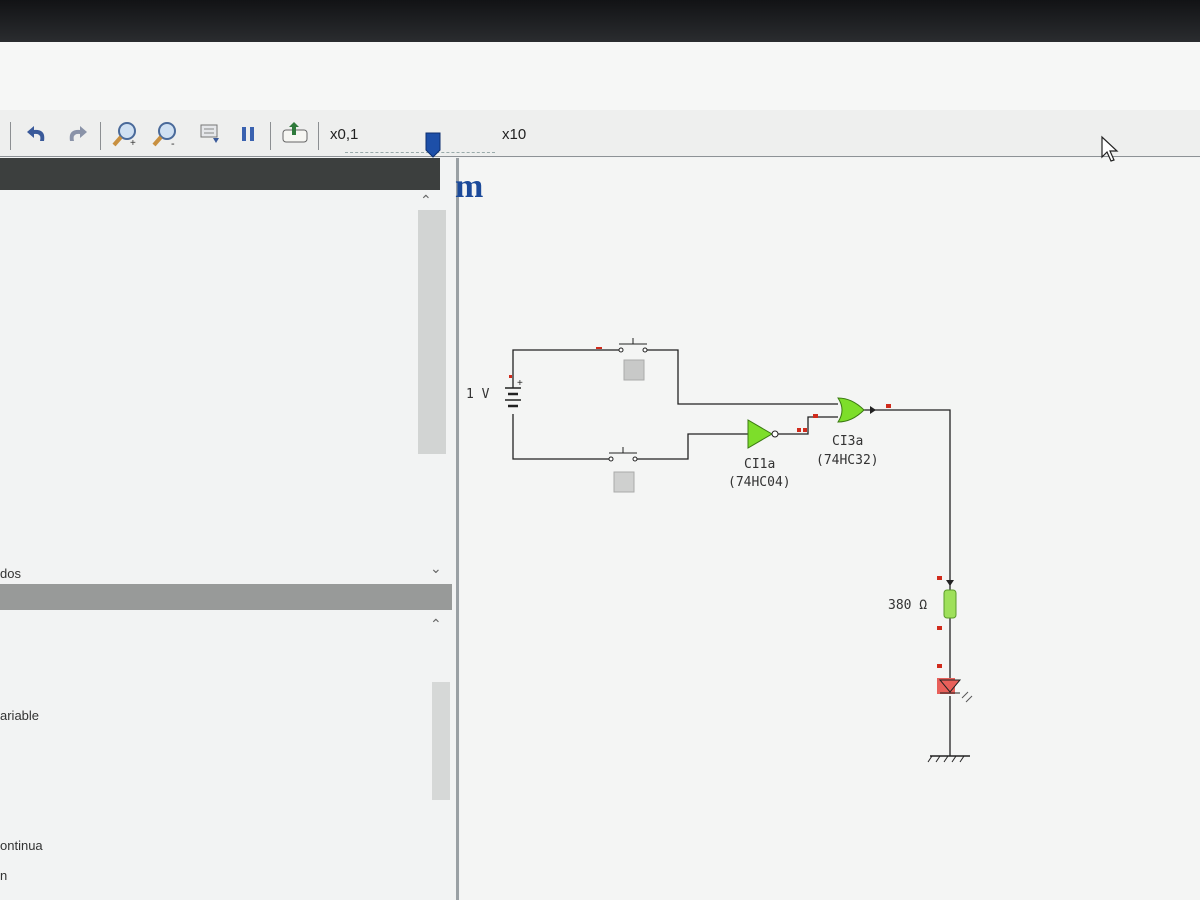 This screenshot has height=900, width=1200. What do you see at coordinates (1110, 148) in the screenshot?
I see `mouse-cursor-icon` at bounding box center [1110, 148].